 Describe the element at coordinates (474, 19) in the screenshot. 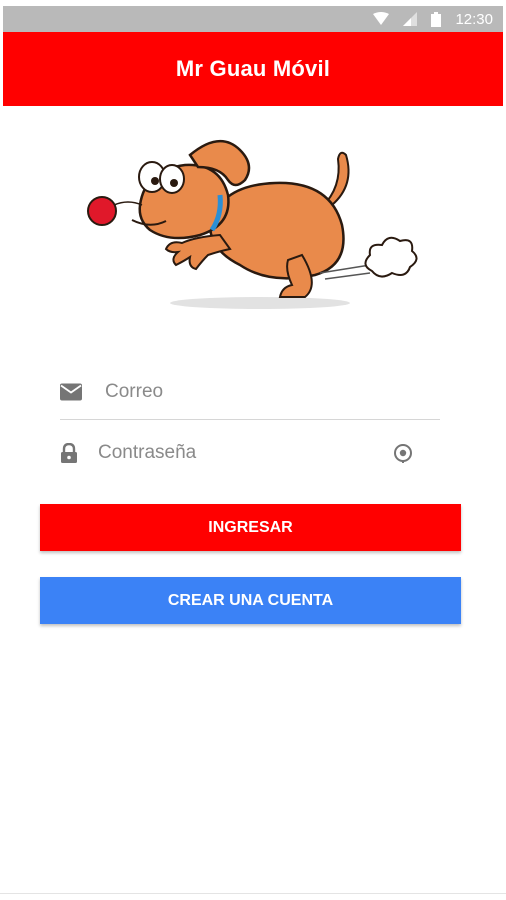

I see `status-time: 12:30` at that location.